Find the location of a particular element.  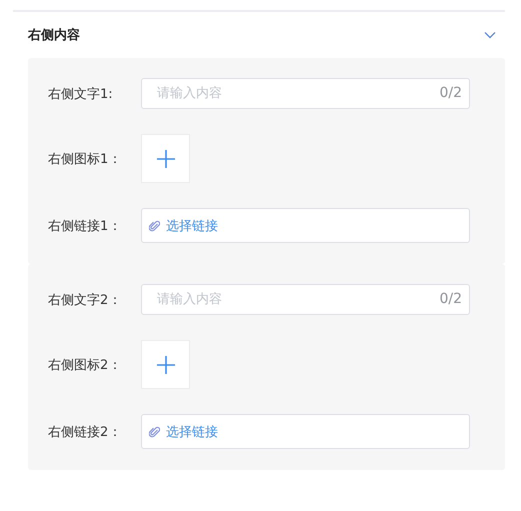

field-label: 右侧图标1： is located at coordinates (85, 159).